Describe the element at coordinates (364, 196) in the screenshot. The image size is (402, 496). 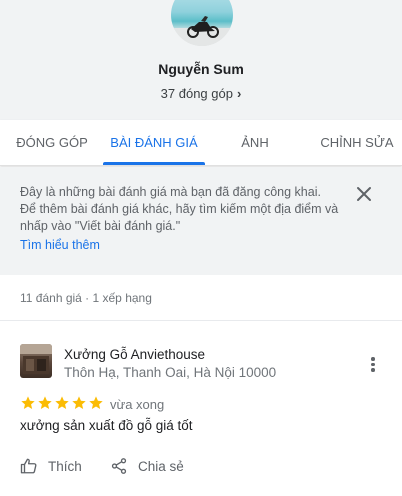
I see `close-icon` at that location.